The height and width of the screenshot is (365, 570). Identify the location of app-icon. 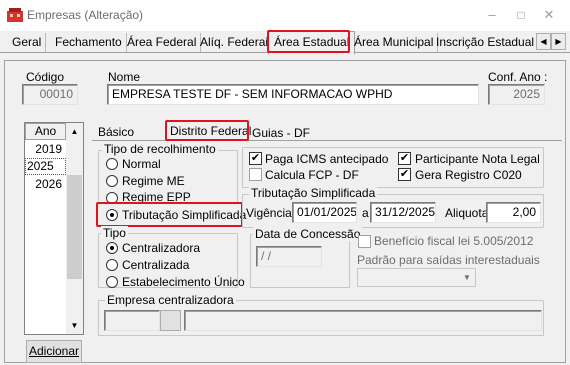
(15, 15).